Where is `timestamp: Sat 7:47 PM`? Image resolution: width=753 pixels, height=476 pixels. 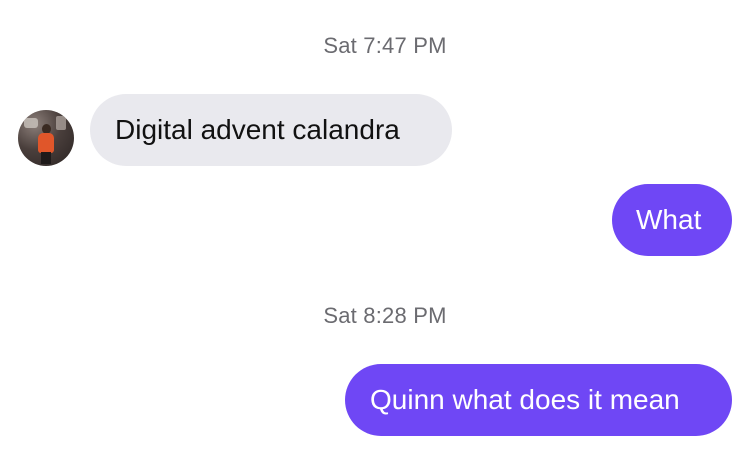 timestamp: Sat 7:47 PM is located at coordinates (385, 45).